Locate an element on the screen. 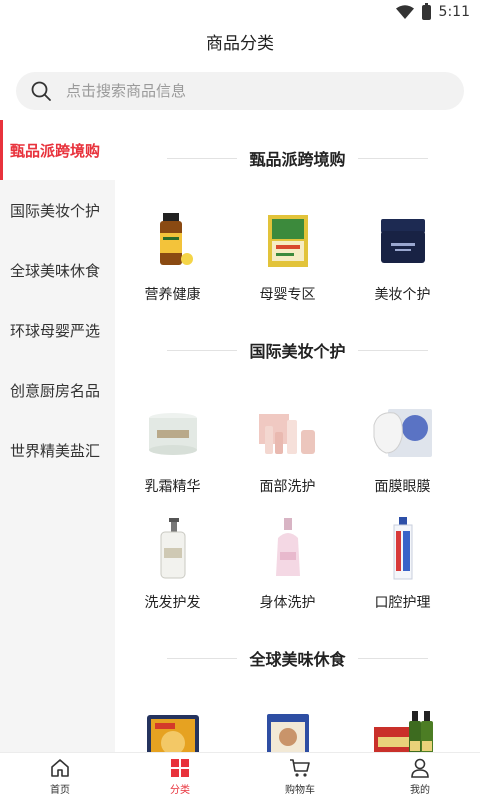  subcategory-item: 口腔护理 is located at coordinates (402, 562).